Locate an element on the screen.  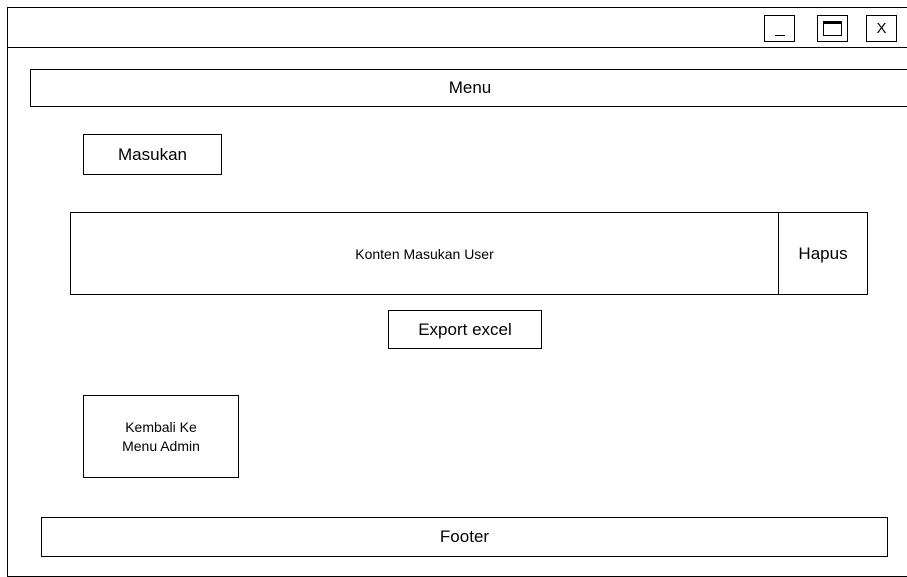
export-excel-button: Export excel is located at coordinates (465, 329).